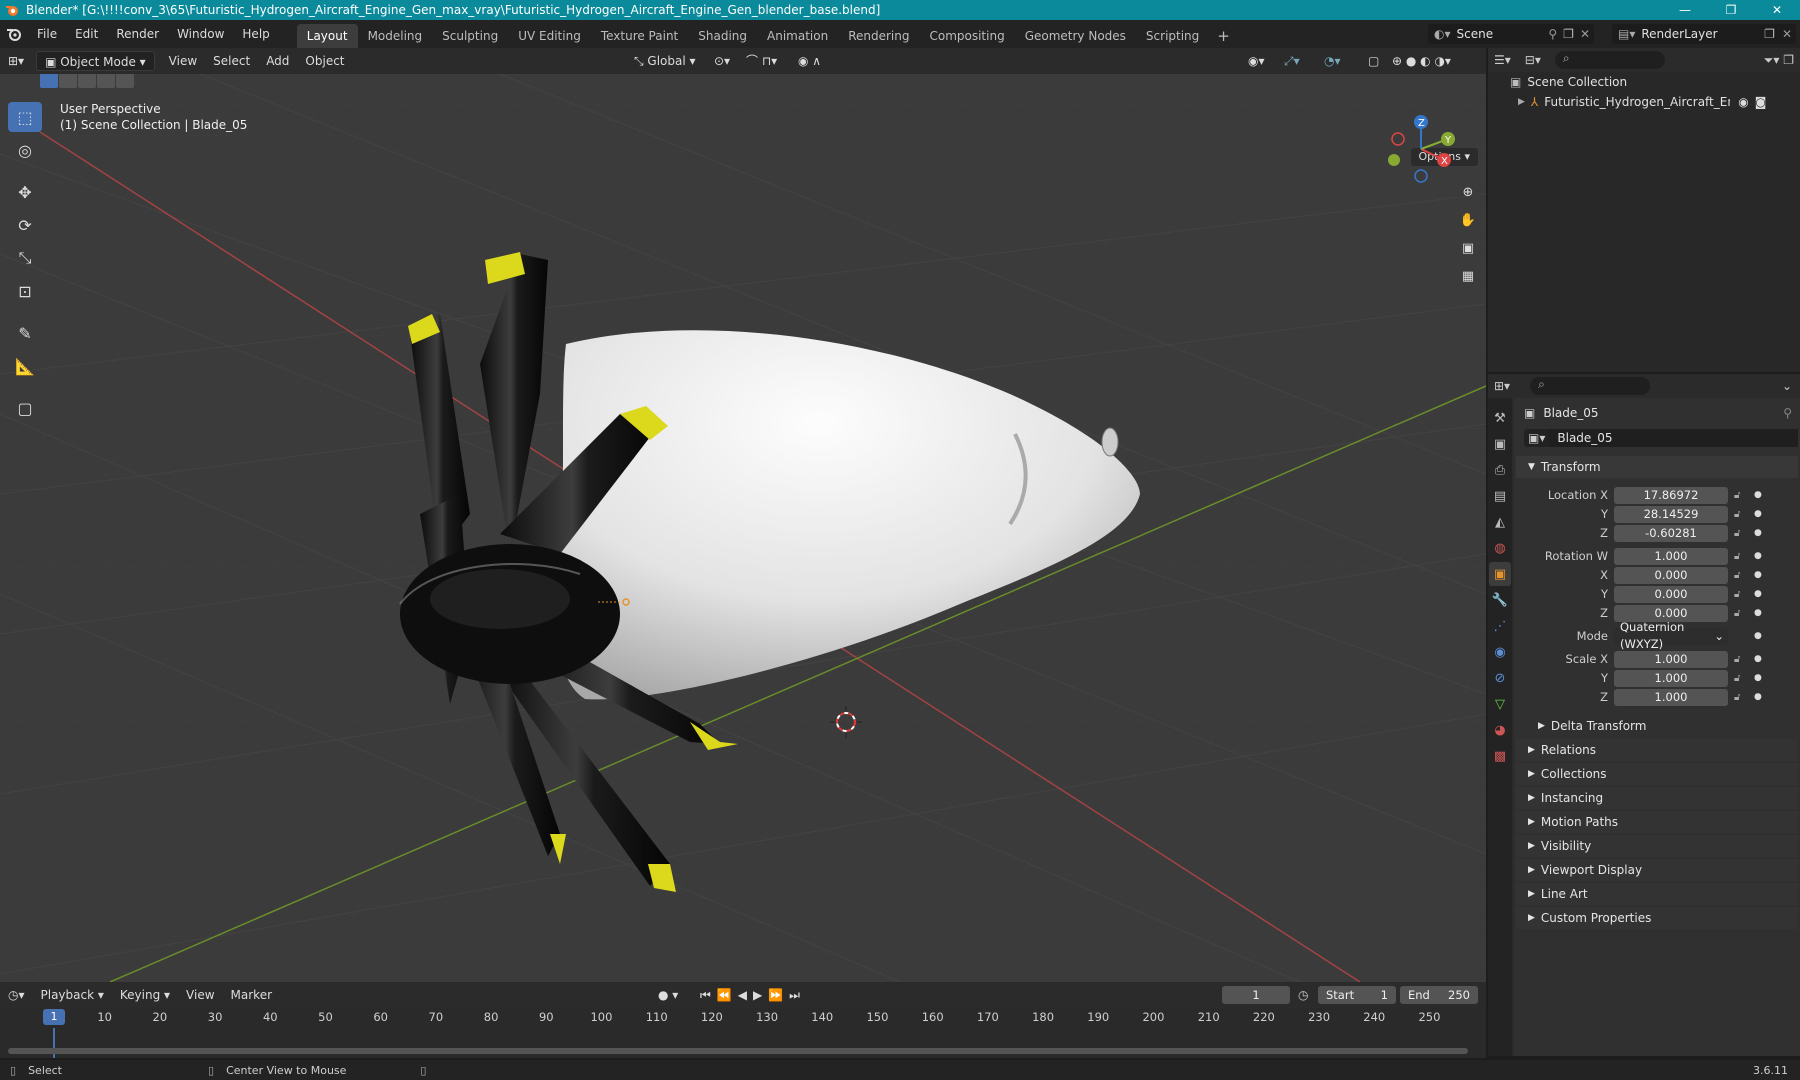 This screenshot has height=1080, width=1800. Describe the element at coordinates (25, 225) in the screenshot. I see `rotate-tool-icon: ⟳` at that location.